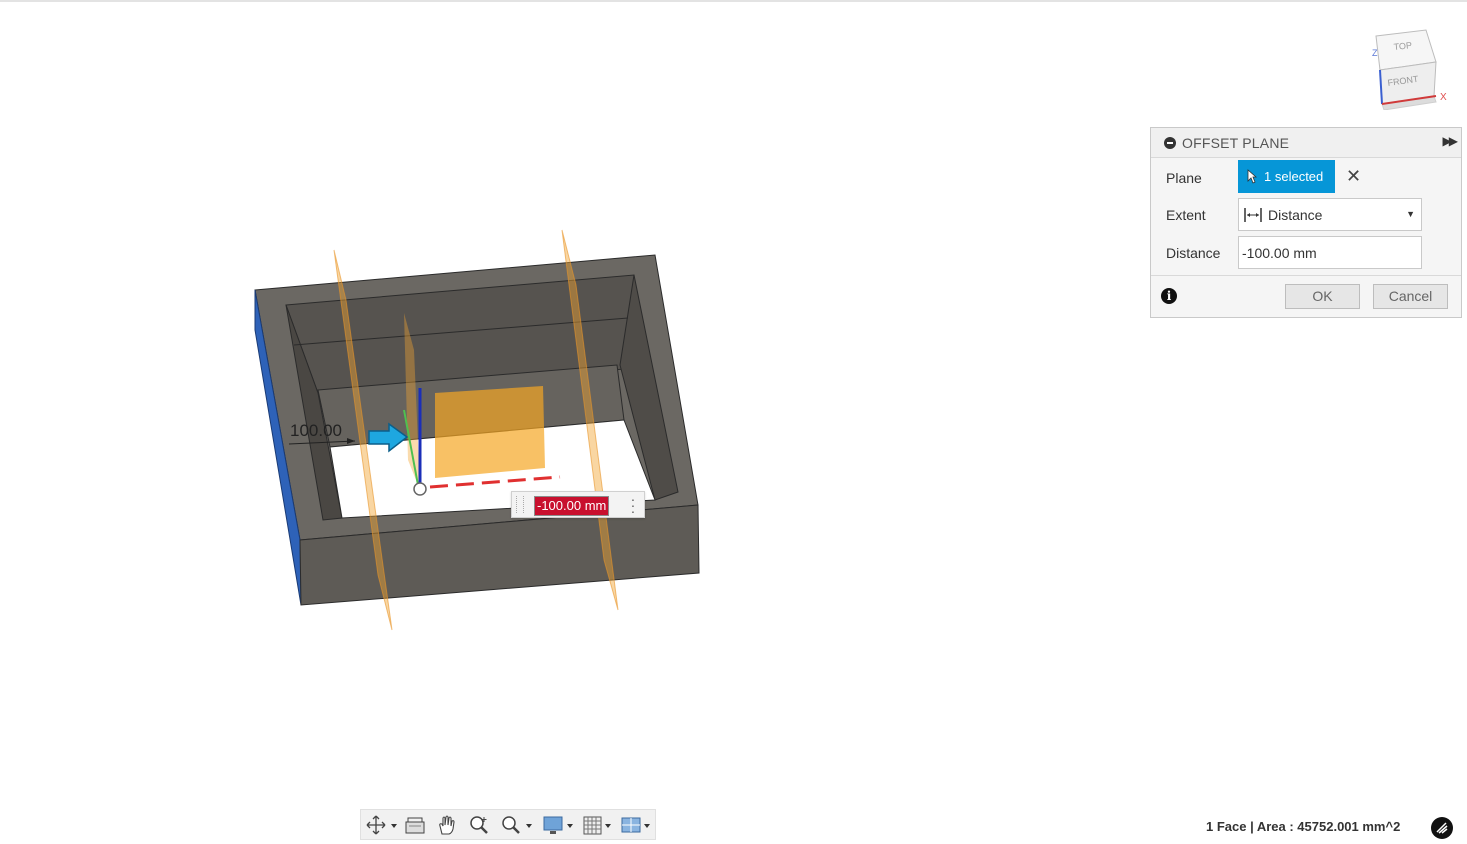 The image size is (1467, 844). I want to click on zoom-icon, so click(479, 825).